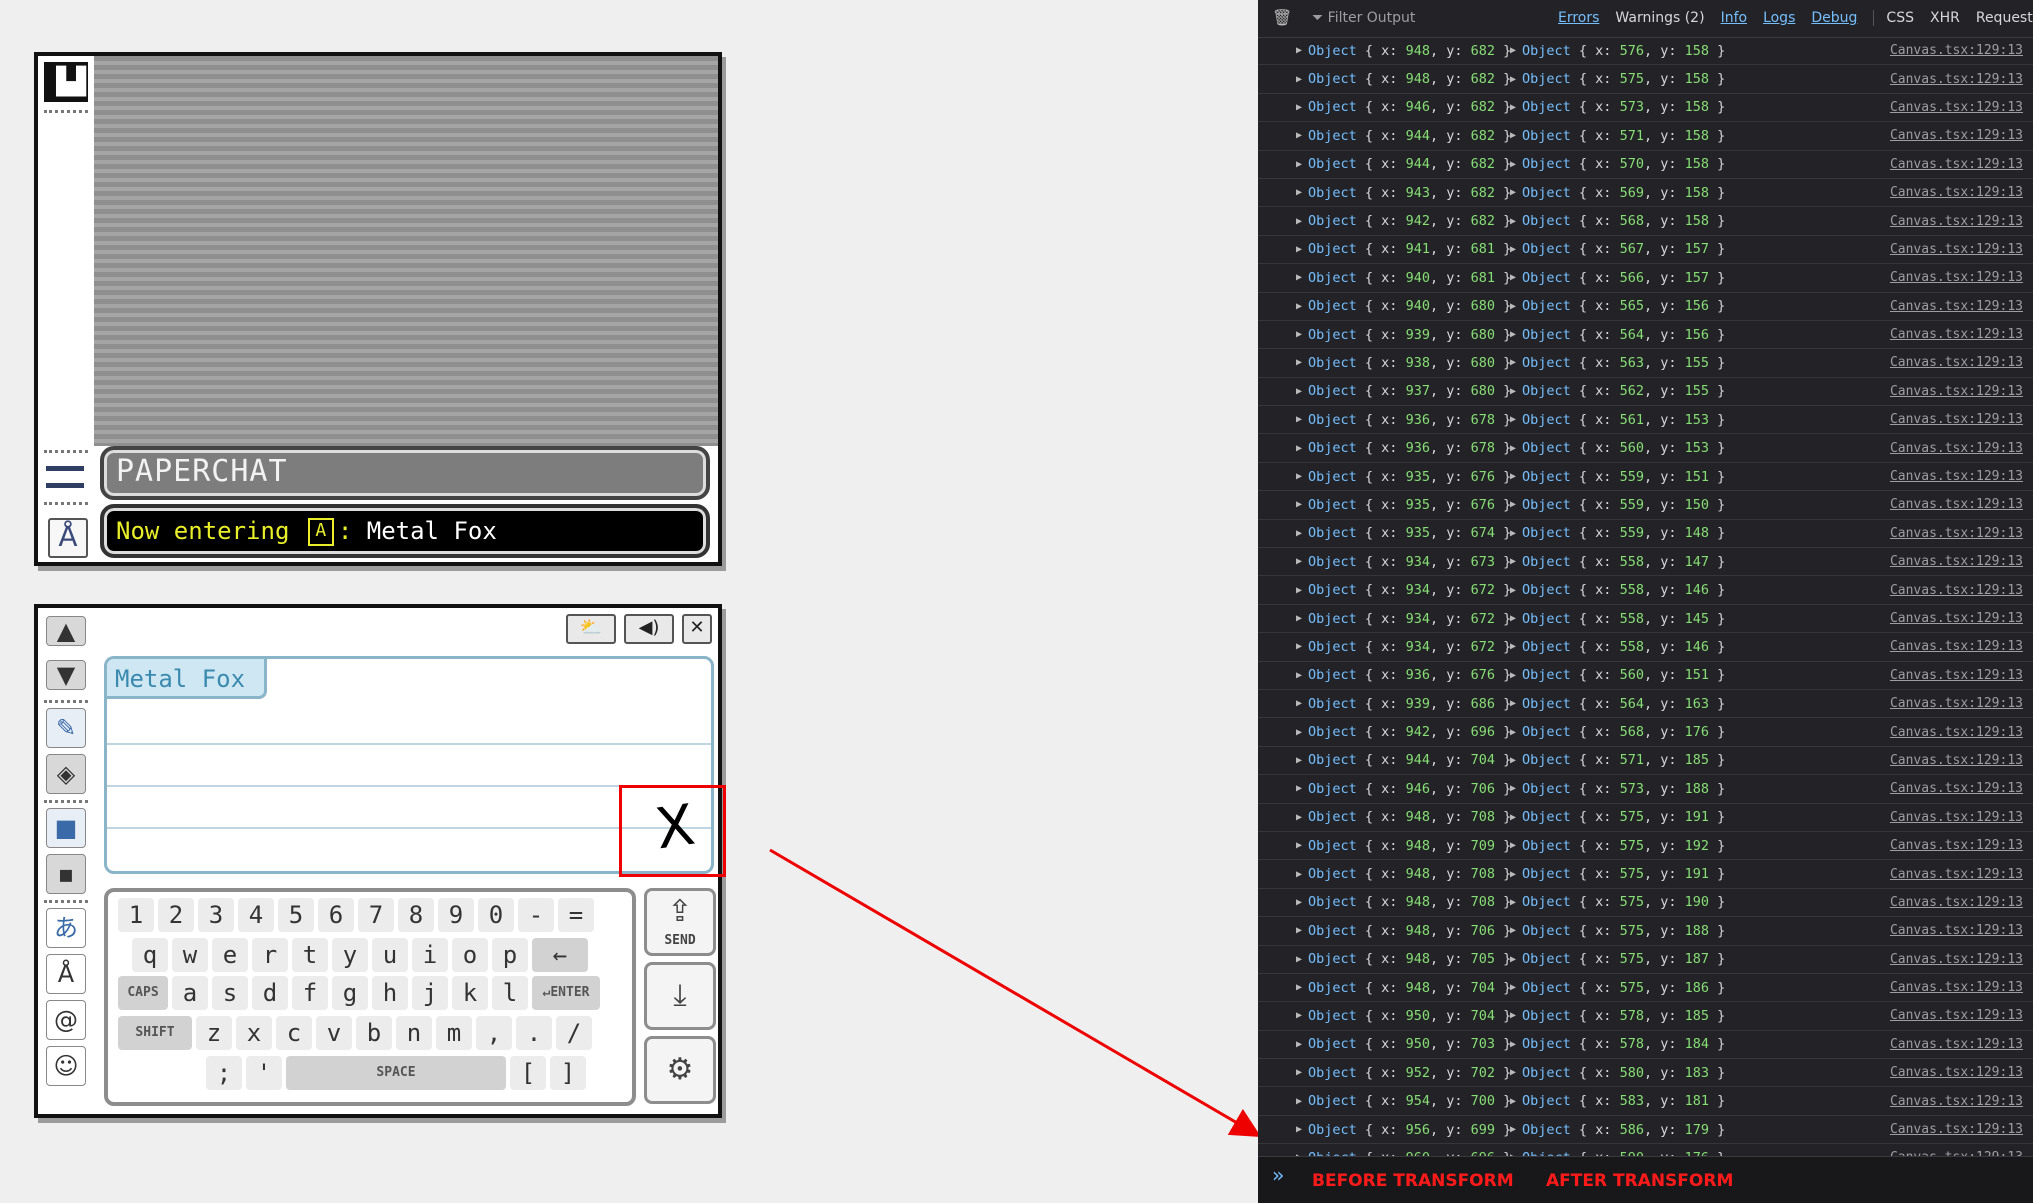 This screenshot has width=2033, height=1203. Describe the element at coordinates (1409, 51) in the screenshot. I see `before-object: Object { x: 948, y: 682 }` at that location.